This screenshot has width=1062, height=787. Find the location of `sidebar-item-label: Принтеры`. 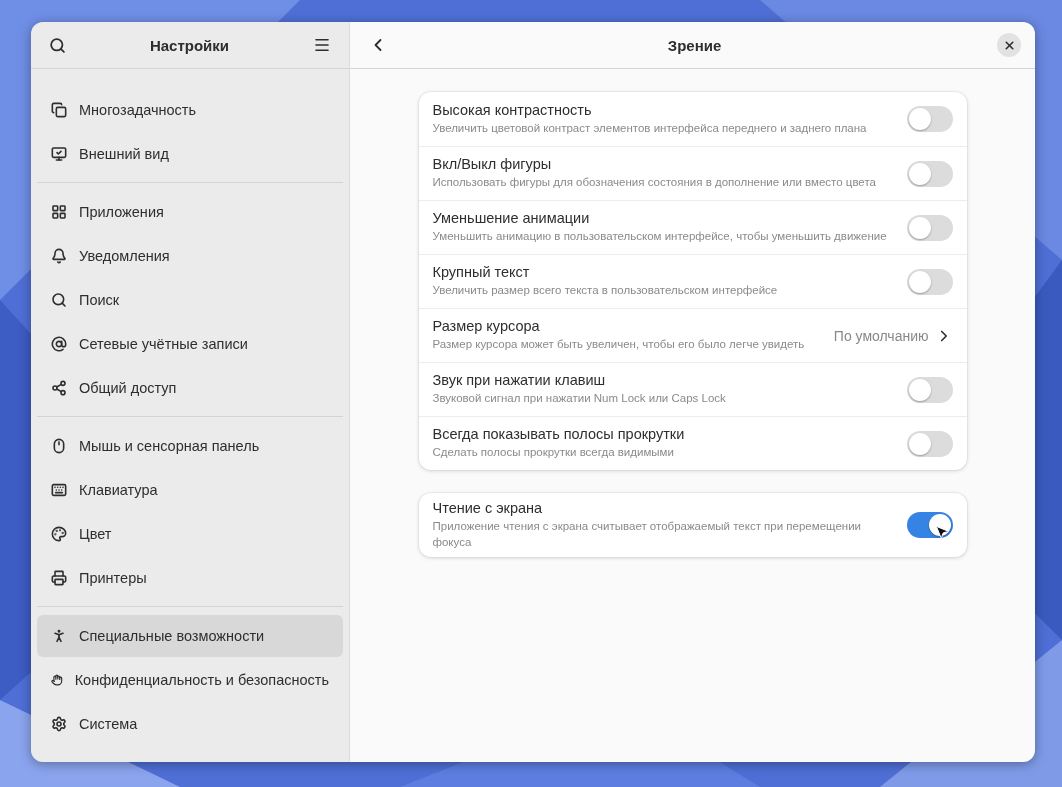

sidebar-item-label: Принтеры is located at coordinates (113, 578).